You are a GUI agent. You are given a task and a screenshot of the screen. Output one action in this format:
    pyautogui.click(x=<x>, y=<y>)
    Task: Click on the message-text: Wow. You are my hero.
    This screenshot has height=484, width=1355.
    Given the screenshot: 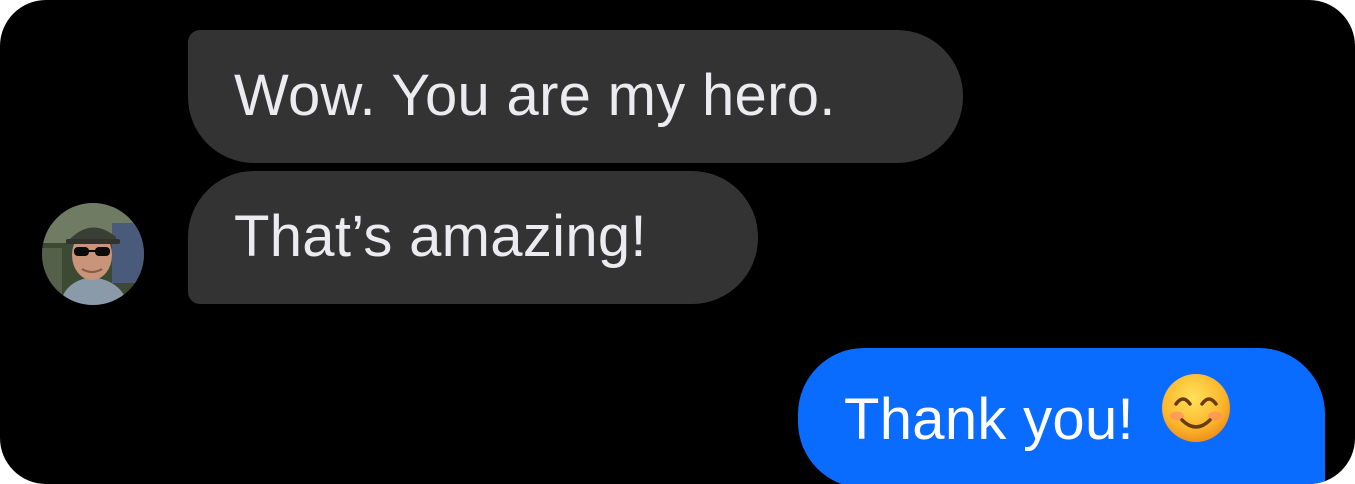 What is the action you would take?
    pyautogui.click(x=535, y=95)
    